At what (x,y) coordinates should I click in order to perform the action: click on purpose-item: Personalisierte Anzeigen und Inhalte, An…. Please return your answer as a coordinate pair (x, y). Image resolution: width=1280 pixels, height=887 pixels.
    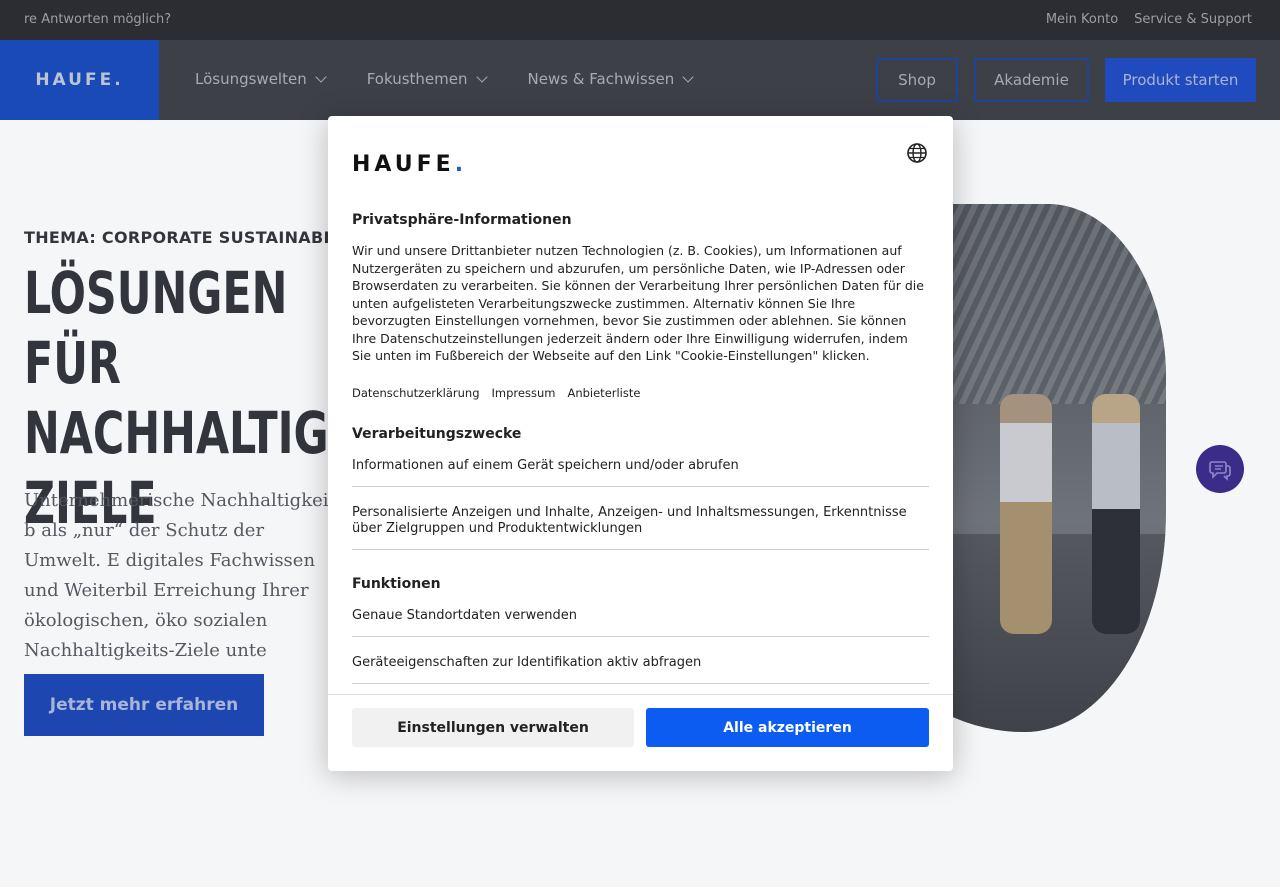
    Looking at the image, I should click on (640, 527).